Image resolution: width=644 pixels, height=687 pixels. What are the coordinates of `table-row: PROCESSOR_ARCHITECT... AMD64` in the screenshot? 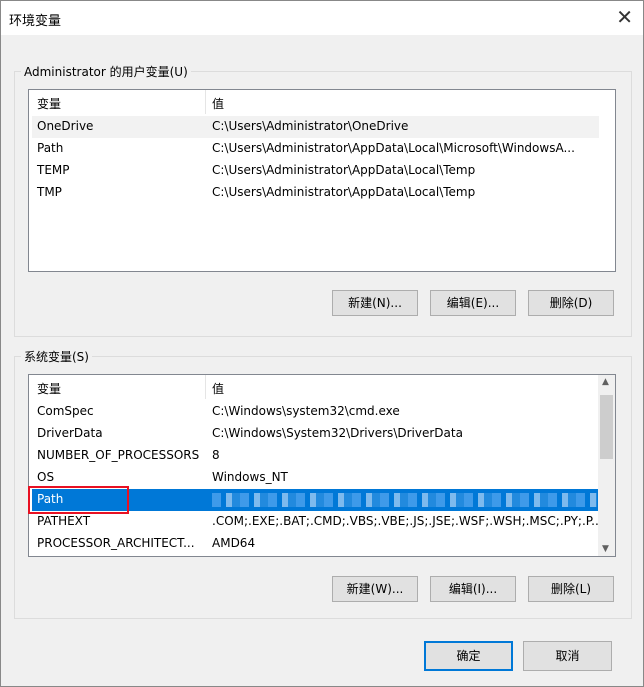 It's located at (315, 544).